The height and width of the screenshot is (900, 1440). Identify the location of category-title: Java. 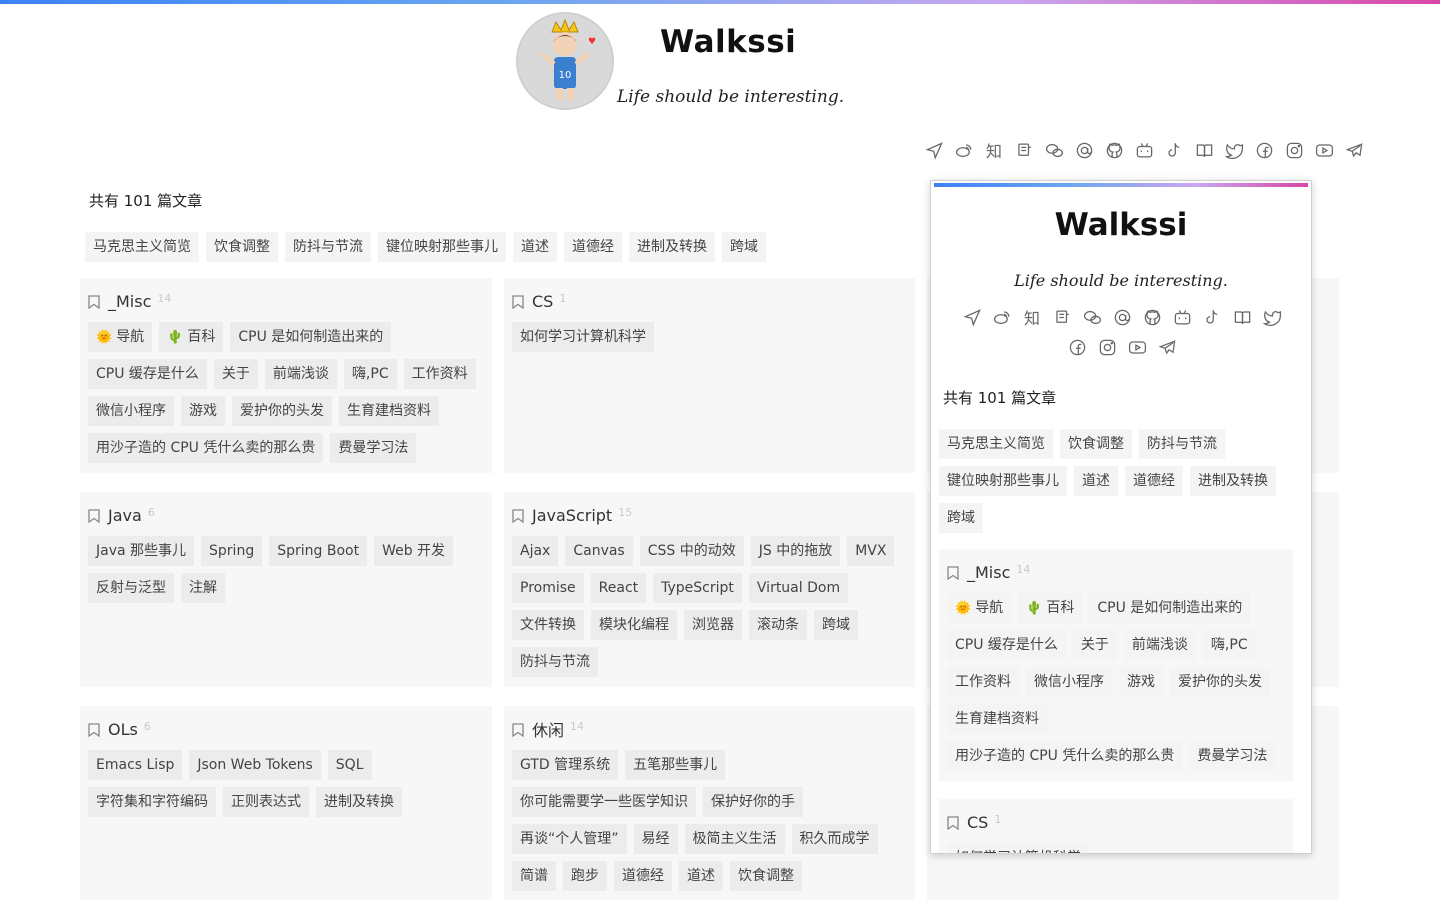
(125, 515).